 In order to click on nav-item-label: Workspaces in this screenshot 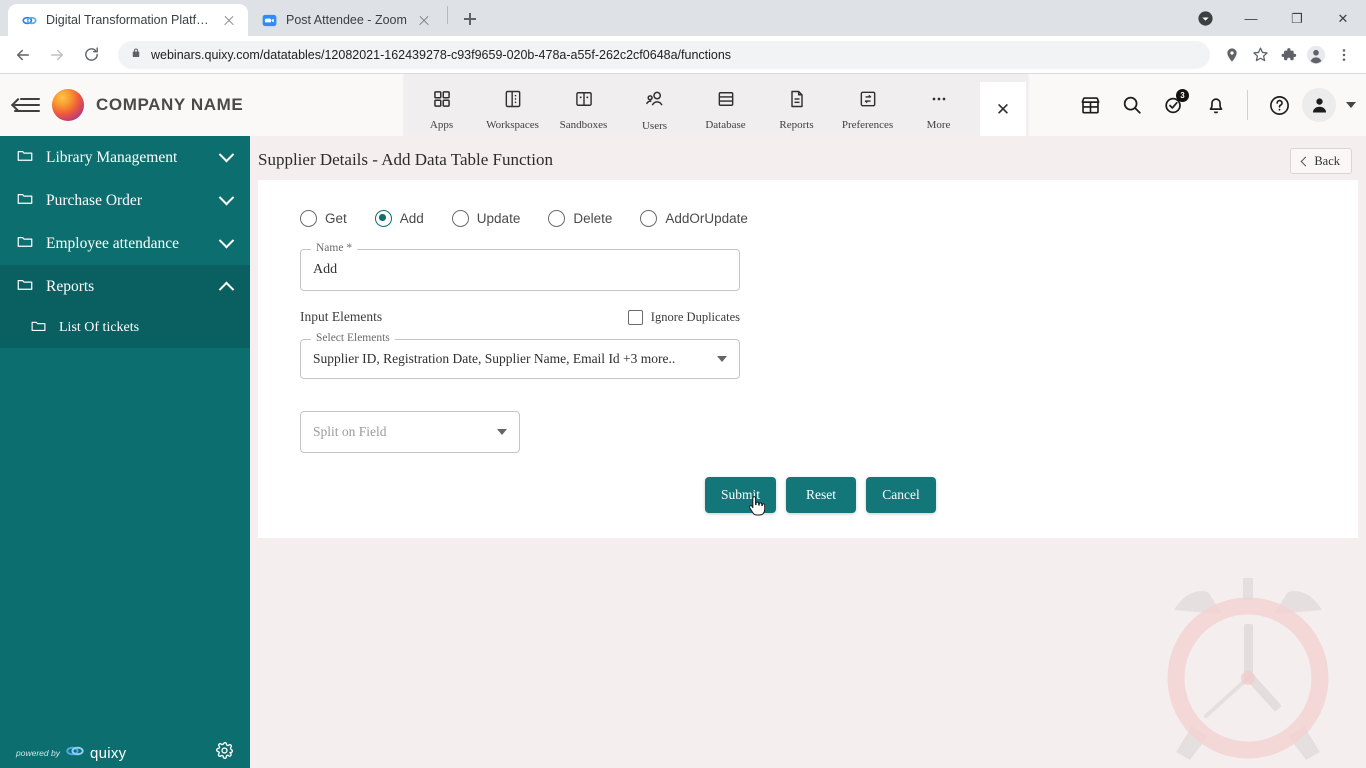, I will do `click(512, 125)`.